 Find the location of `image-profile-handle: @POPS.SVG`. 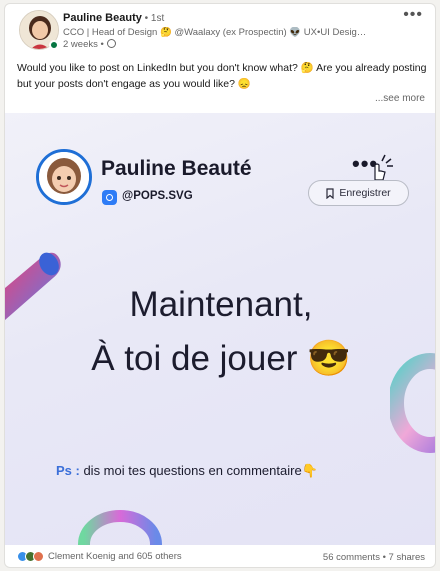

image-profile-handle: @POPS.SVG is located at coordinates (157, 196).